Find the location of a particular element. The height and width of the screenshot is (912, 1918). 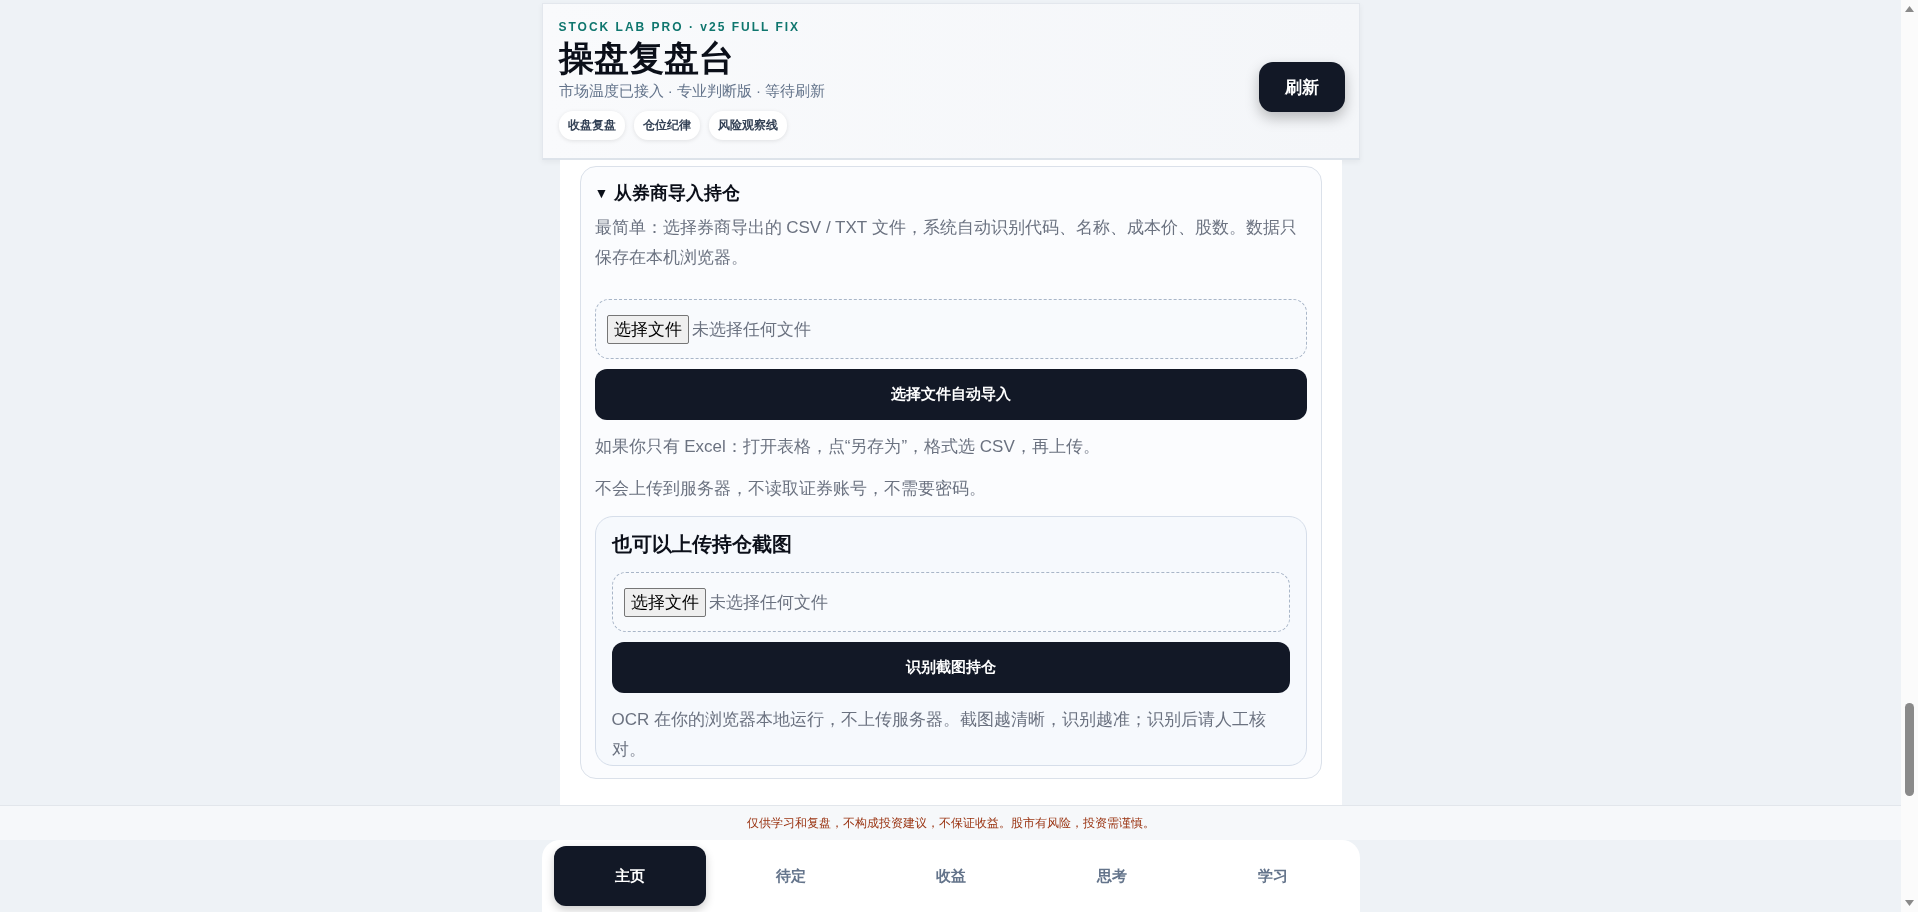

page-title: 操盘复盘台 is located at coordinates (646, 58).